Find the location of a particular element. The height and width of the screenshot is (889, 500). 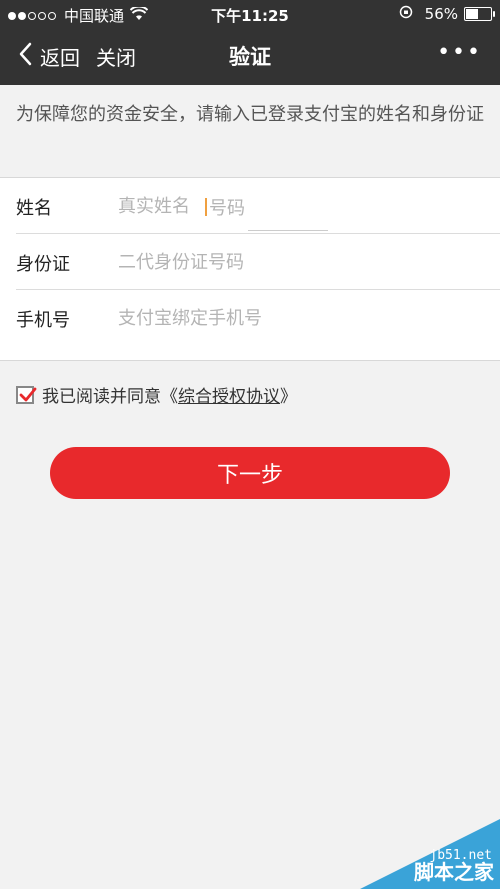

battery-fill is located at coordinates (472, 14).